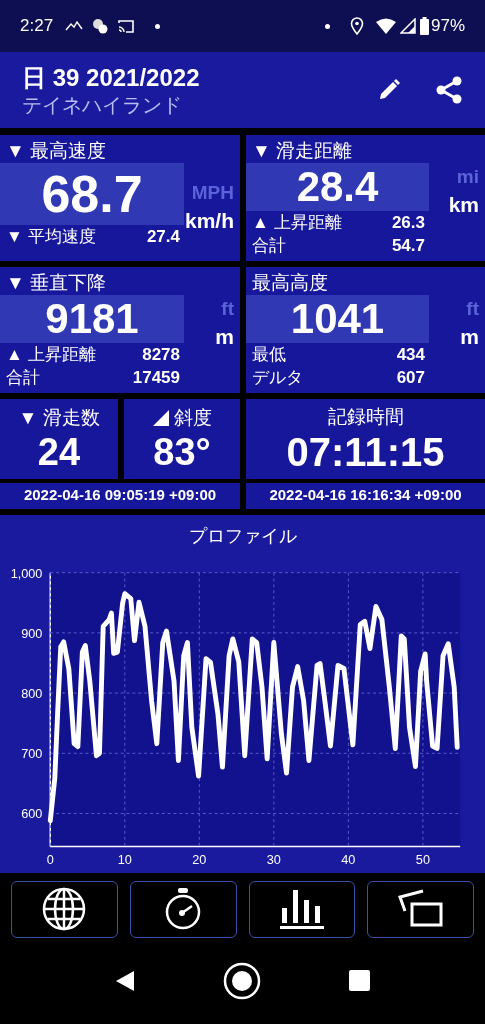 The image size is (485, 1024). Describe the element at coordinates (242, 536) in the screenshot. I see `chart-title: プロファイル` at that location.